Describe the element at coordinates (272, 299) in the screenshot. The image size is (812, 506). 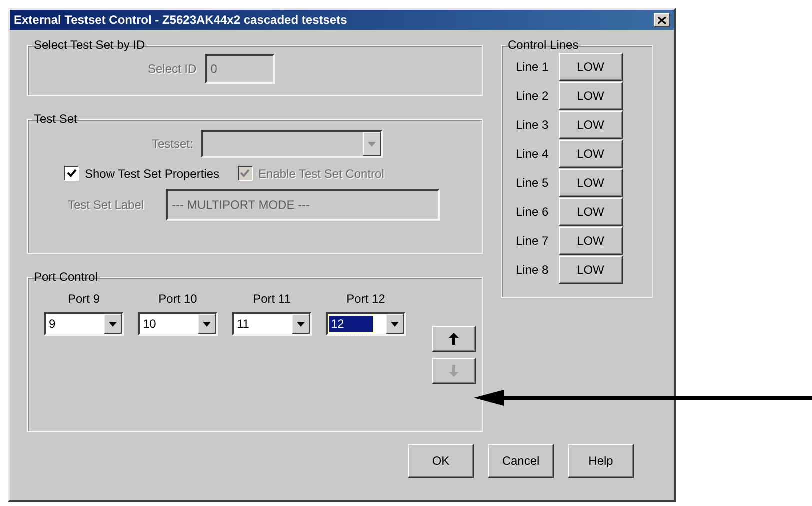
I see `port-label: Port 11` at that location.